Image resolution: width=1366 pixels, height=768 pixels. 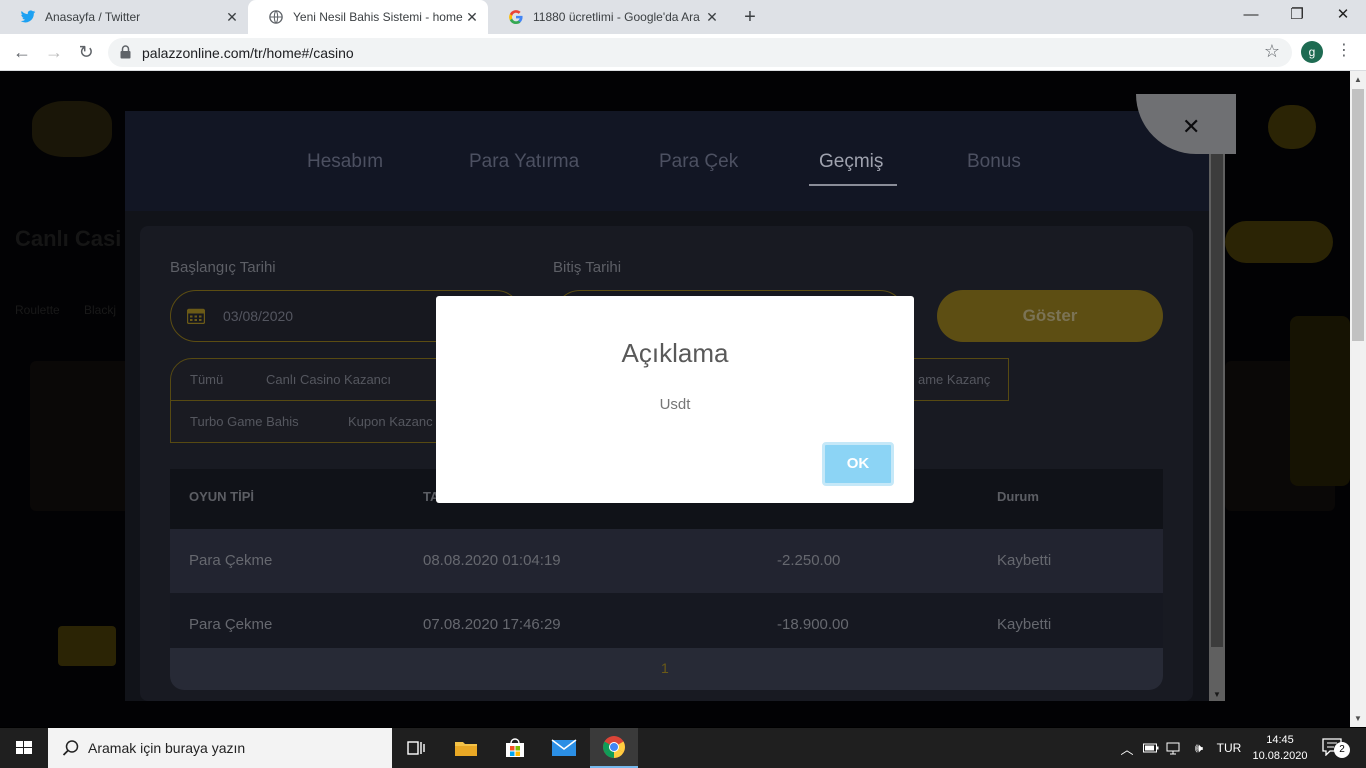 I want to click on notification-count-badge: 2, so click(x=1342, y=750).